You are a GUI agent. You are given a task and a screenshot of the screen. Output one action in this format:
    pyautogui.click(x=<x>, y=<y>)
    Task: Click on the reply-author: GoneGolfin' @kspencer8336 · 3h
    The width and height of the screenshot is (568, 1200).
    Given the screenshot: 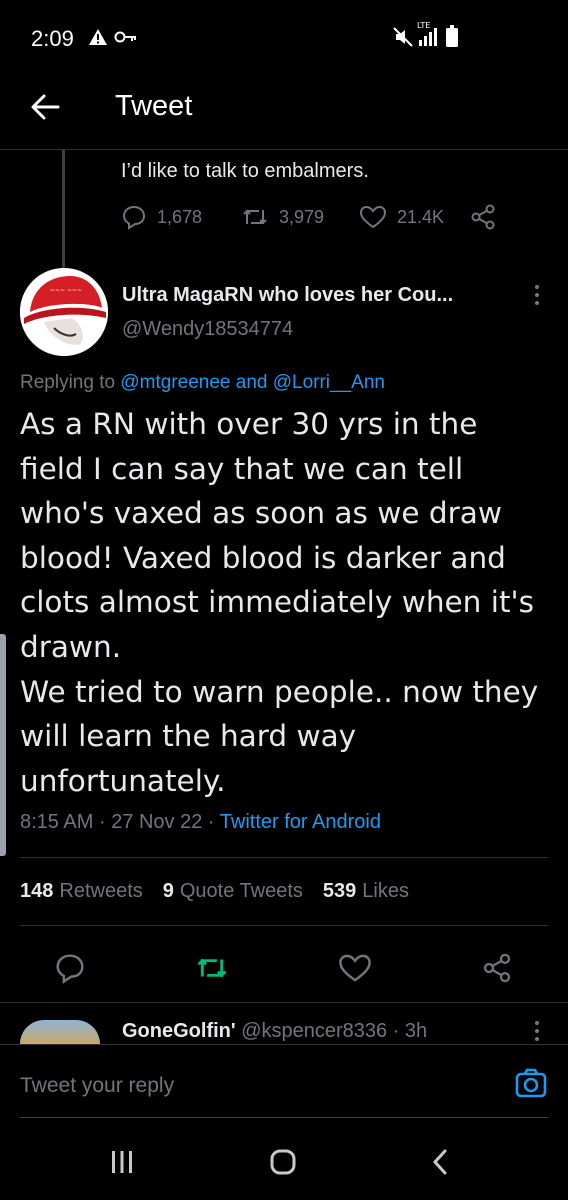 What is the action you would take?
    pyautogui.click(x=274, y=1031)
    